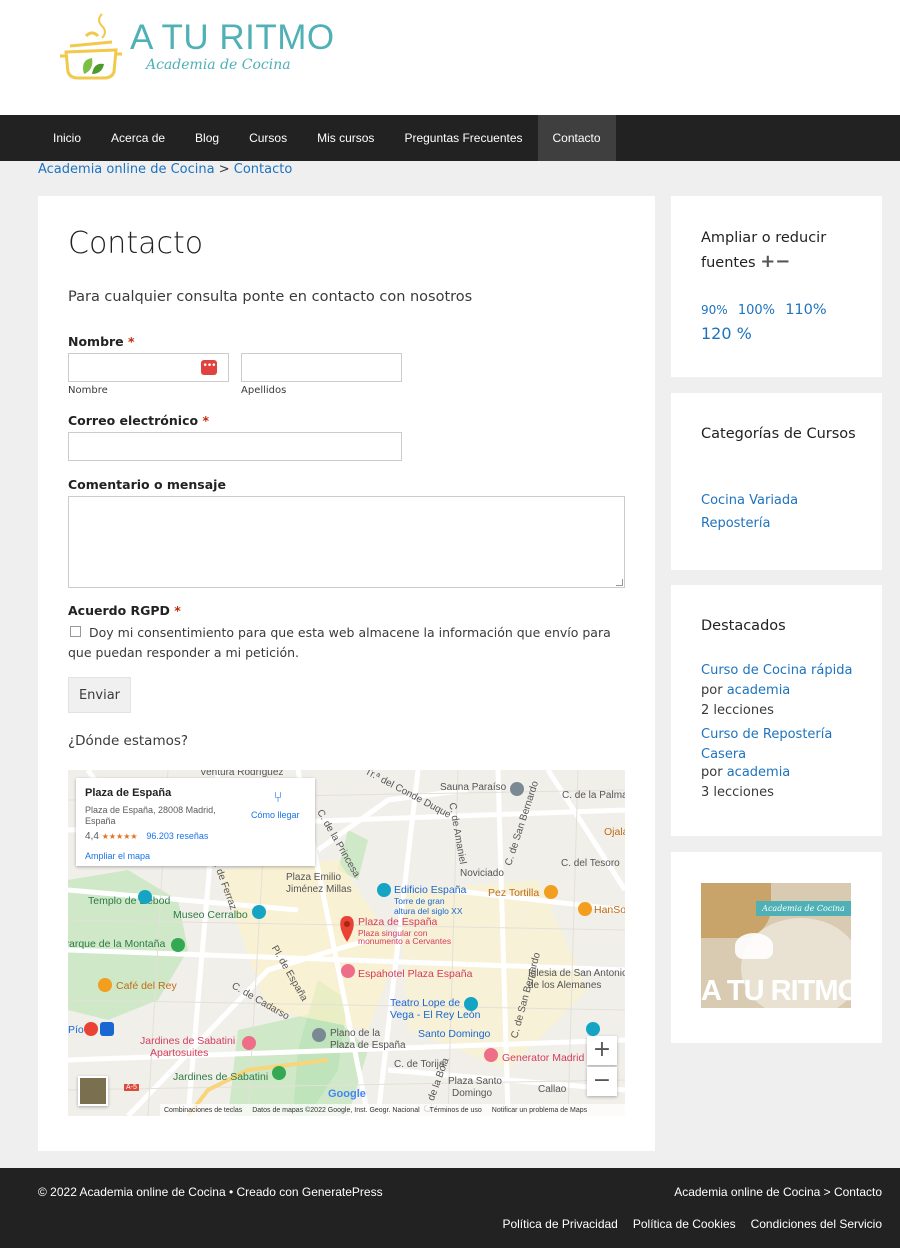 Image resolution: width=900 pixels, height=1248 pixels. I want to click on font-size-100: 100%, so click(756, 310).